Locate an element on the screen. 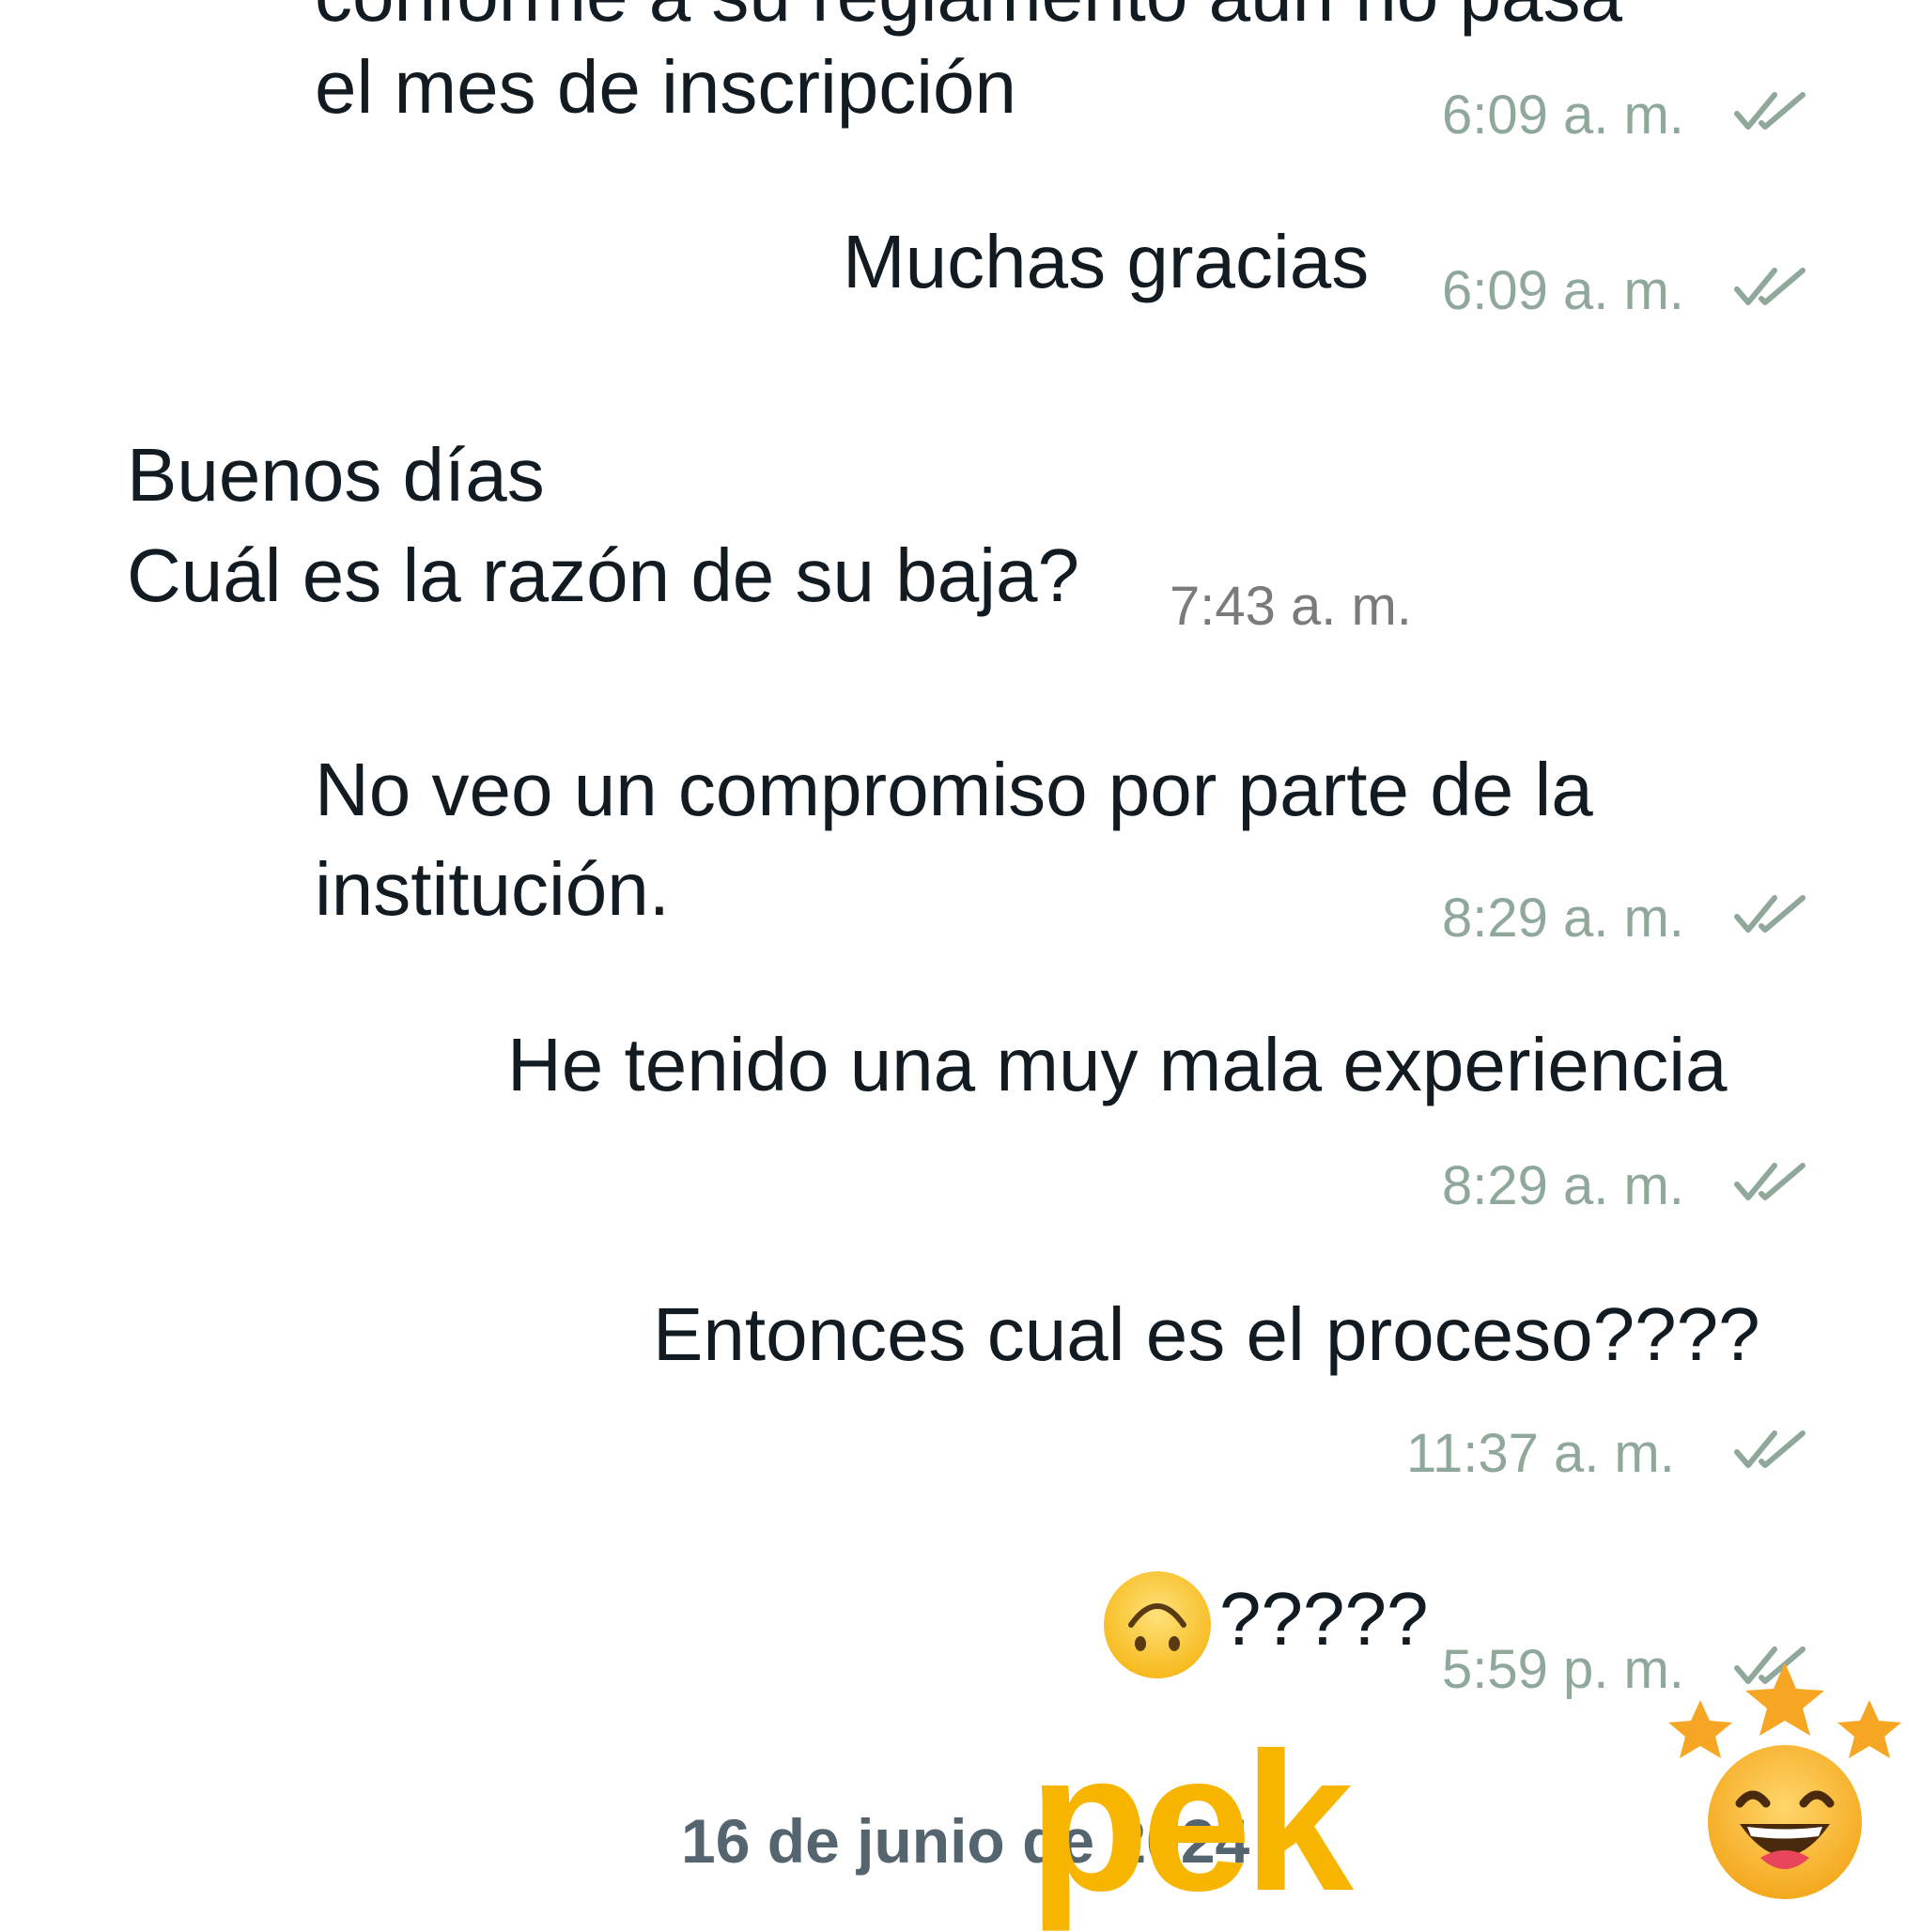 The image size is (1922, 1932). outgoing-message-text: ????? is located at coordinates (1324, 1619).